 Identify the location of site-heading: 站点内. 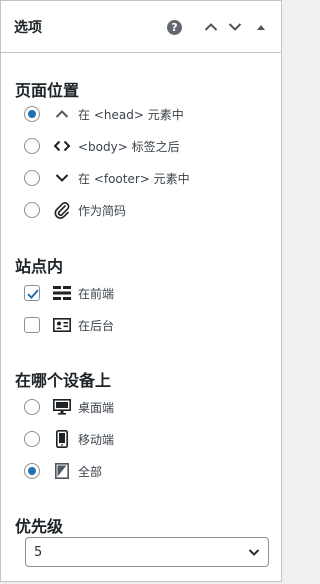
(39, 266).